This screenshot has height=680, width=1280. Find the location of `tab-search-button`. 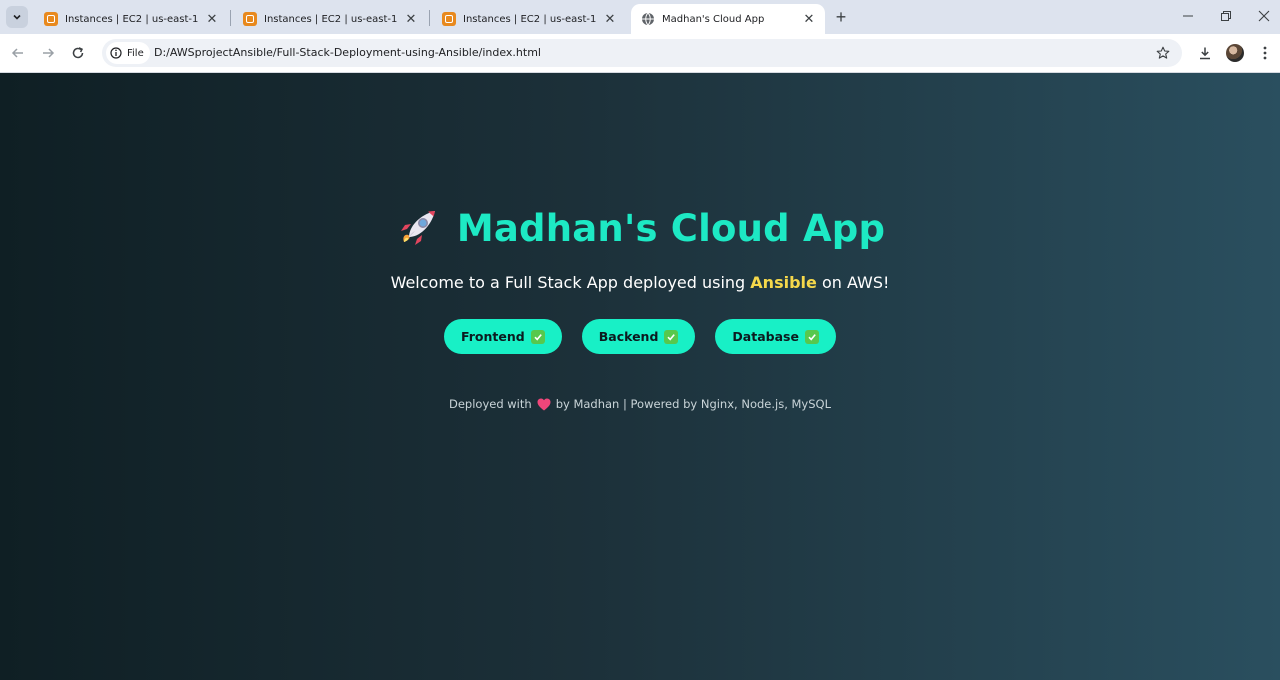

tab-search-button is located at coordinates (17, 17).